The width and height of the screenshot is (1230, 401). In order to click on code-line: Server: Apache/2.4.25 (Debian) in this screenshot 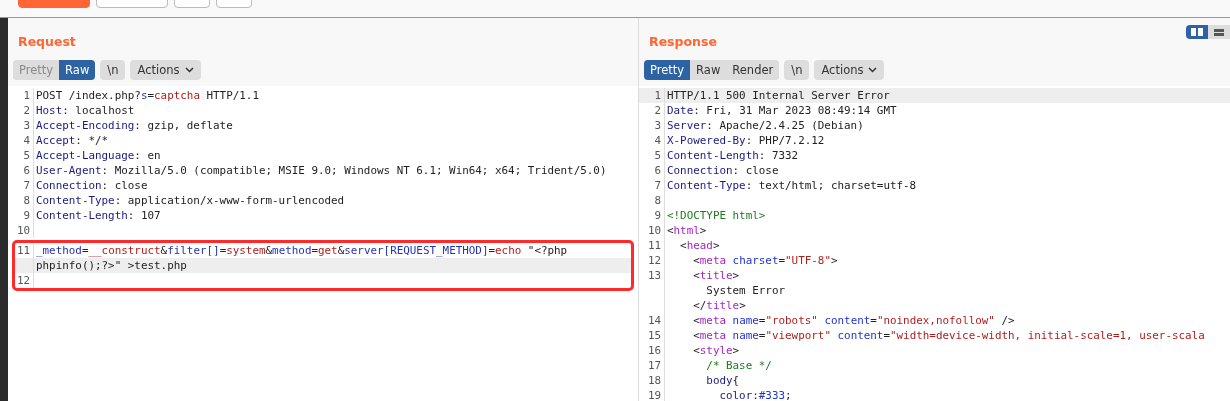, I will do `click(765, 125)`.